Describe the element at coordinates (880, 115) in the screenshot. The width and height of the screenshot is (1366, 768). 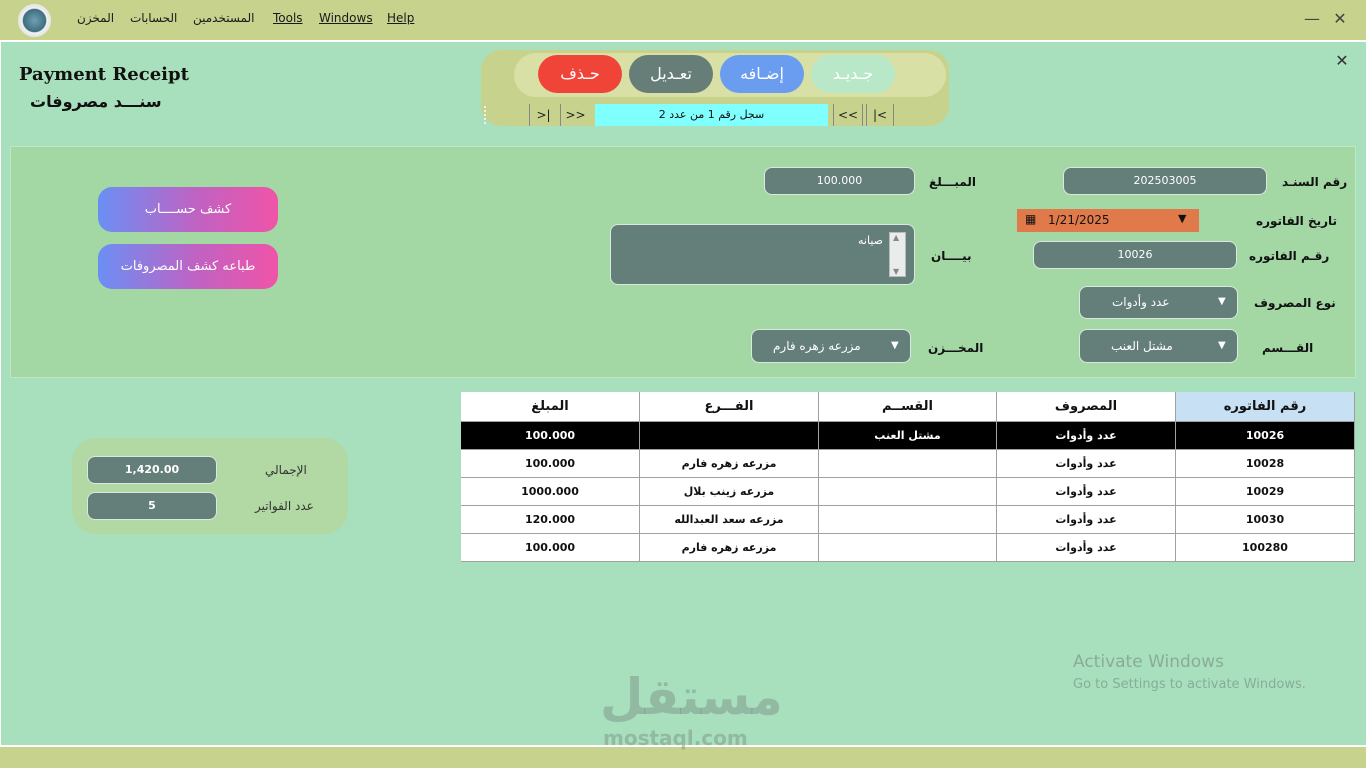
I see `nav-first-button: |<` at that location.